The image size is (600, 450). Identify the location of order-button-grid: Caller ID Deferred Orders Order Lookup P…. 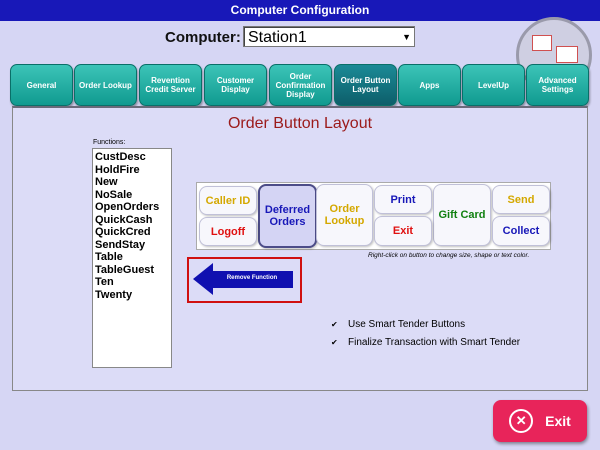
(373, 216).